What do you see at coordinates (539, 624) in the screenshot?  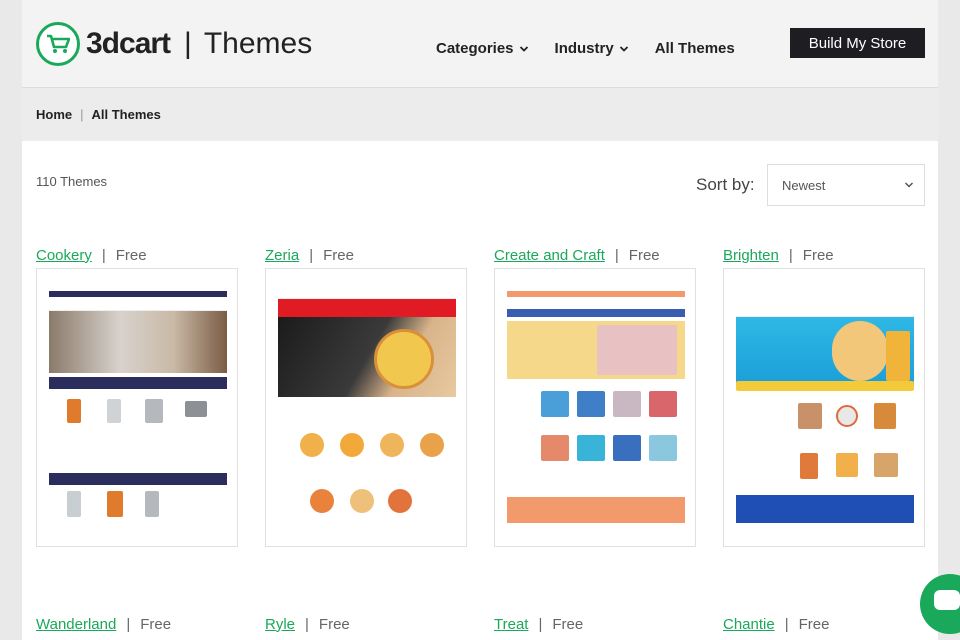 I see `theme-card-title: Treat | Free` at bounding box center [539, 624].